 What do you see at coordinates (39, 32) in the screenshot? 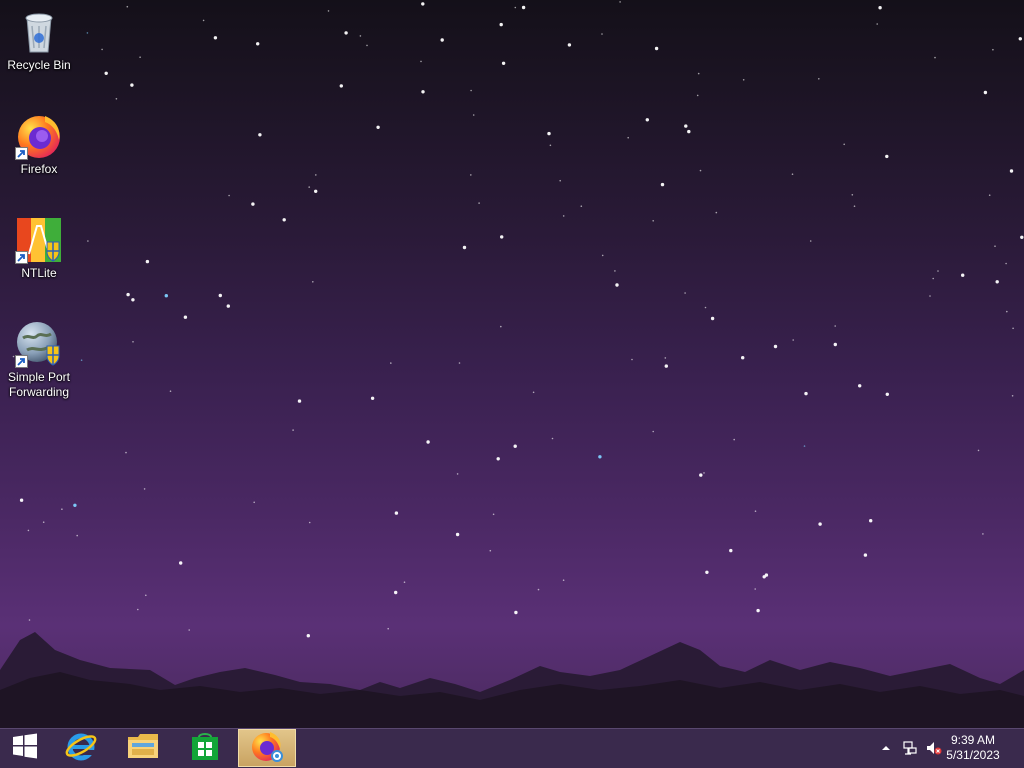
I see `recycle-bin-icon` at bounding box center [39, 32].